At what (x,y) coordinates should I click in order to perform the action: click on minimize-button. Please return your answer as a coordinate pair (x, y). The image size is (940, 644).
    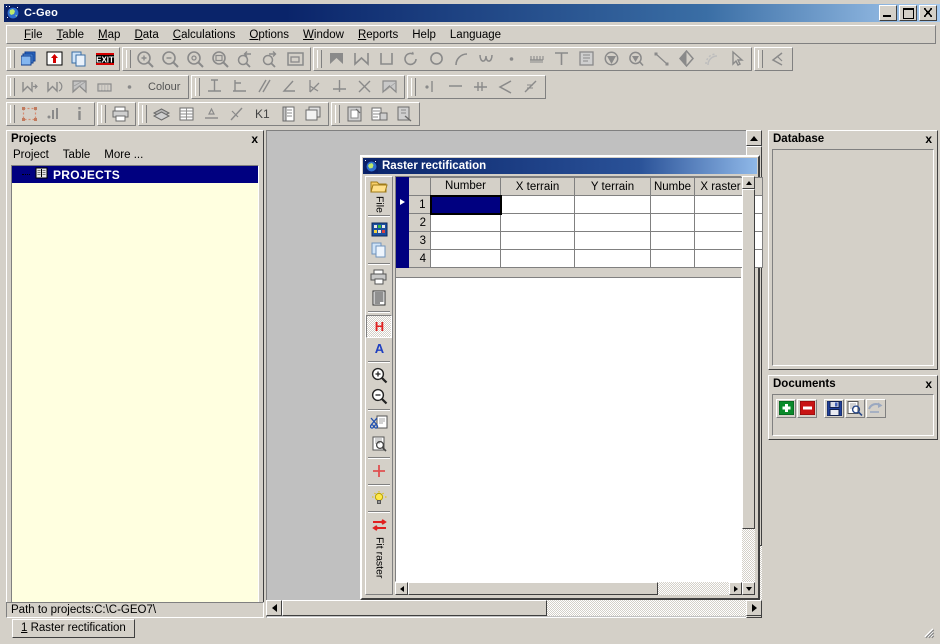
    Looking at the image, I should click on (888, 13).